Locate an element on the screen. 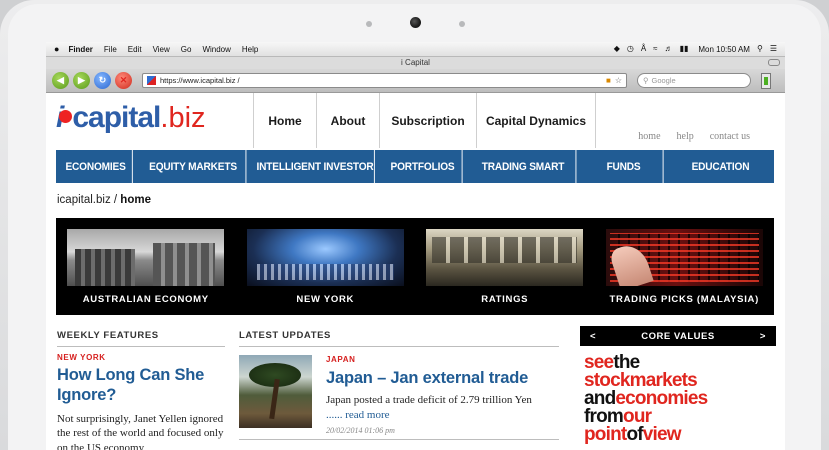 The width and height of the screenshot is (829, 450). address-bar-url: https://www.icapital.biz / is located at coordinates (200, 80).